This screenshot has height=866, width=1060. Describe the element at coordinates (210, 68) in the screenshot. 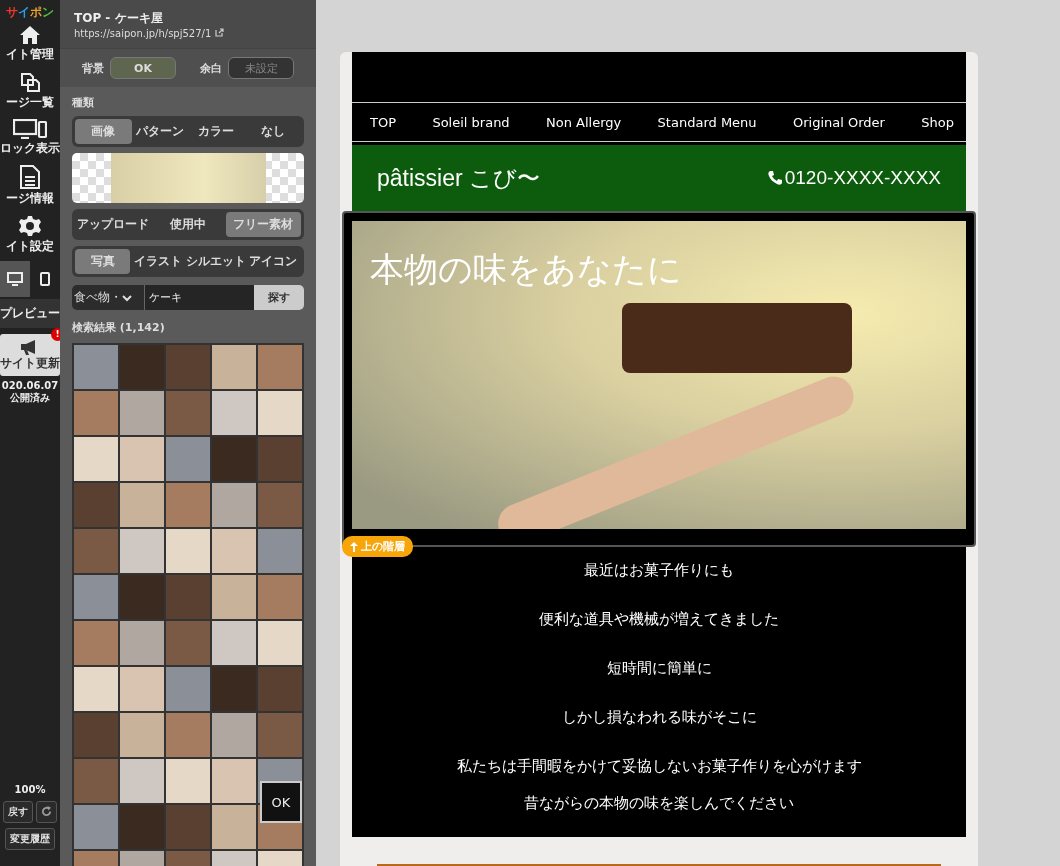

I see `margin-label: 余白` at that location.